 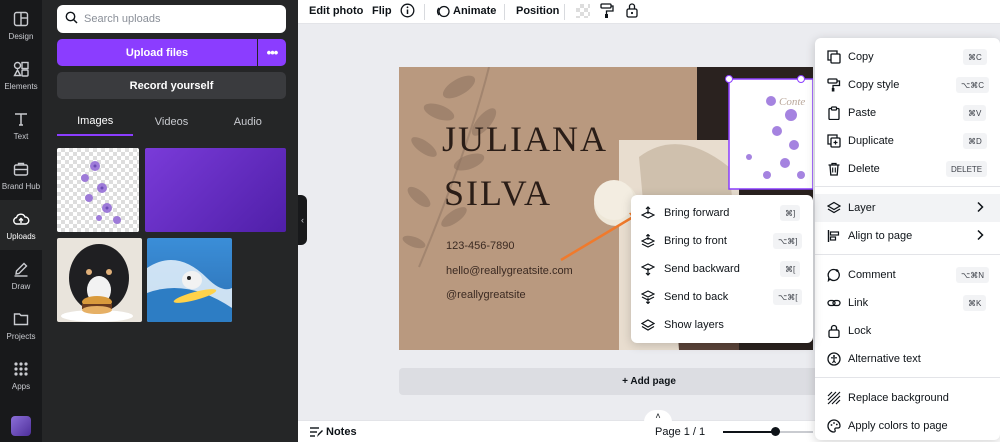 I want to click on page-indicator: Page 1 / 1, so click(x=680, y=432).